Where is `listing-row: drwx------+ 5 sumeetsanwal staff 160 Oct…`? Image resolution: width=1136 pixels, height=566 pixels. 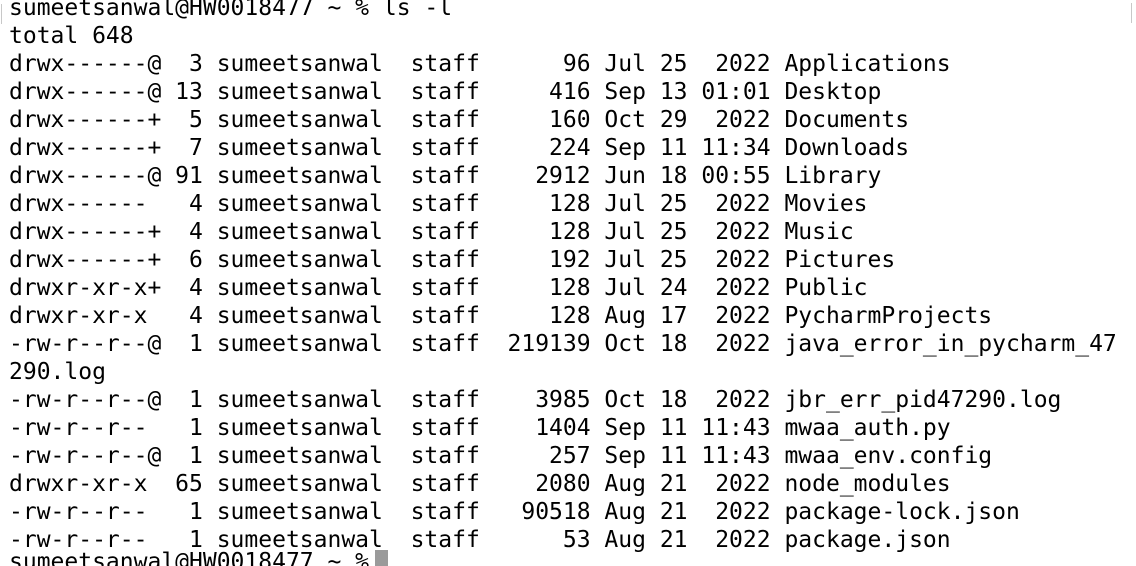 listing-row: drwx------+ 5 sumeetsanwal staff 160 Oct… is located at coordinates (459, 120).